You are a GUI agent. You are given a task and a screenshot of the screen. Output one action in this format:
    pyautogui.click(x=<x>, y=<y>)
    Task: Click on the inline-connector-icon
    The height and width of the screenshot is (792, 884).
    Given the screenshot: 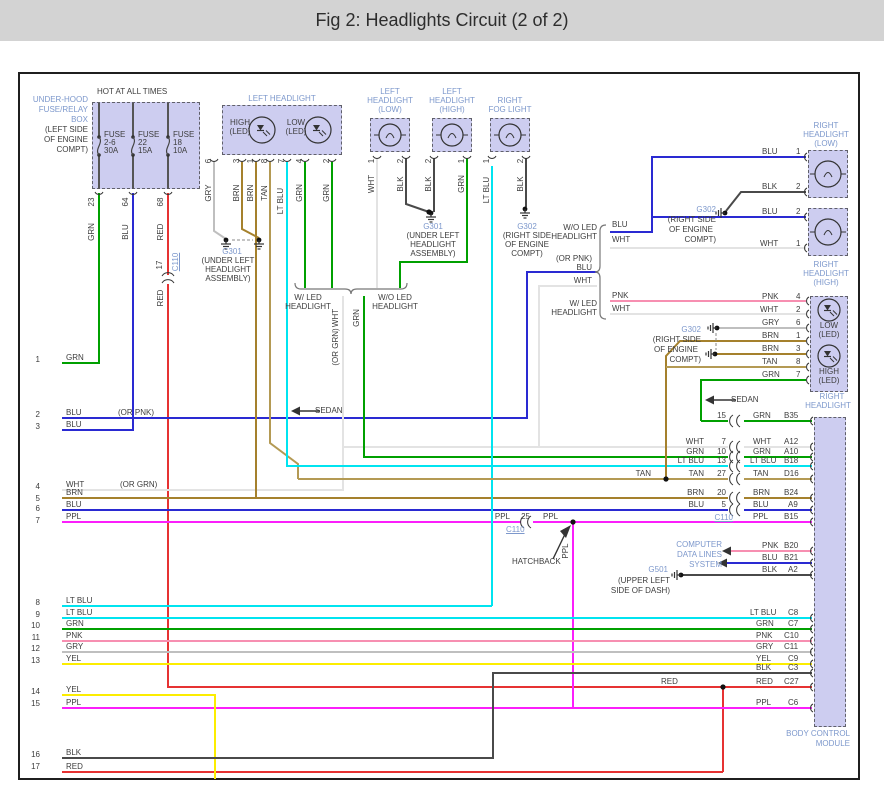 What is the action you would take?
    pyautogui.click(x=735, y=466)
    